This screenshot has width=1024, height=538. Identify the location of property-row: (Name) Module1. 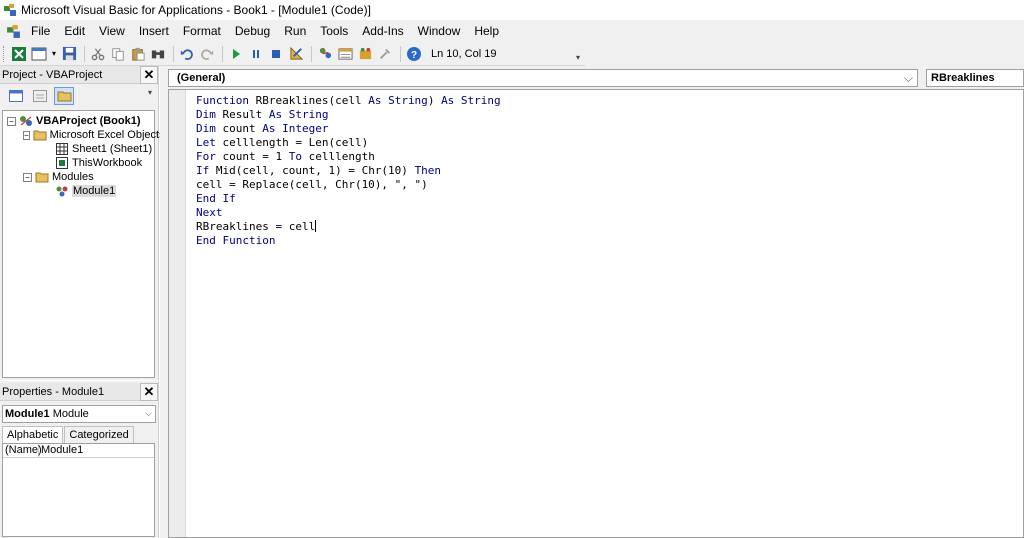
(78, 451).